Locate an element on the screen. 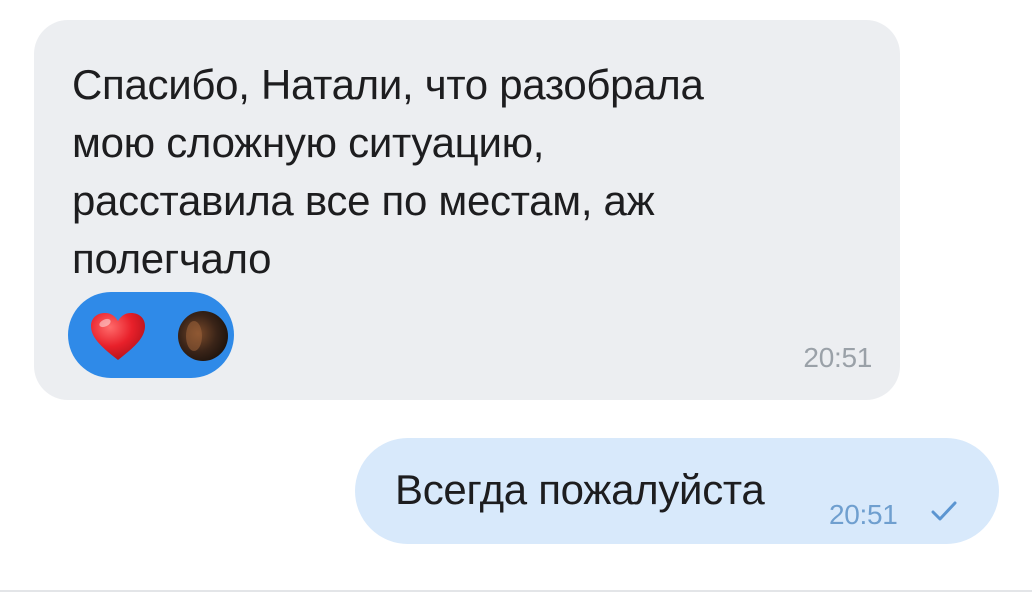 This screenshot has height=600, width=1032. reaction-pill is located at coordinates (151, 335).